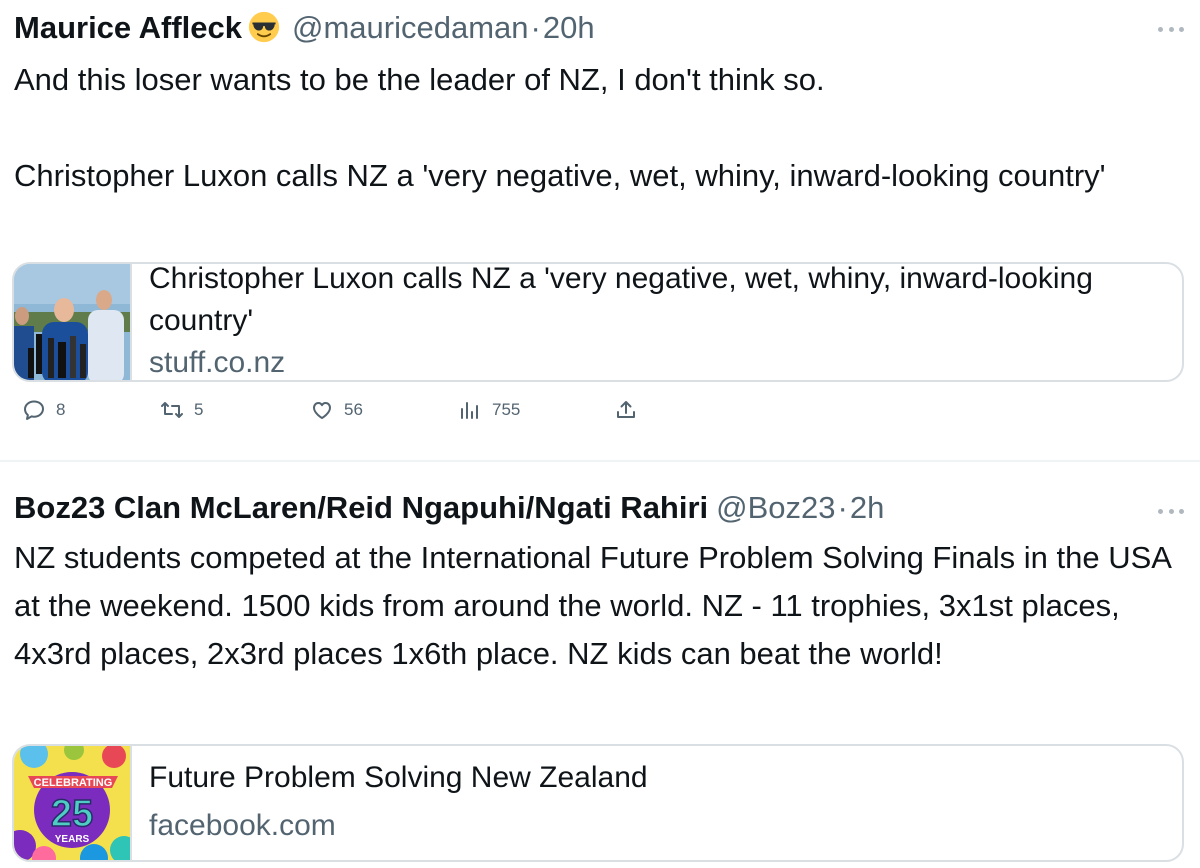  Describe the element at coordinates (506, 409) in the screenshot. I see `views-count: 755` at that location.